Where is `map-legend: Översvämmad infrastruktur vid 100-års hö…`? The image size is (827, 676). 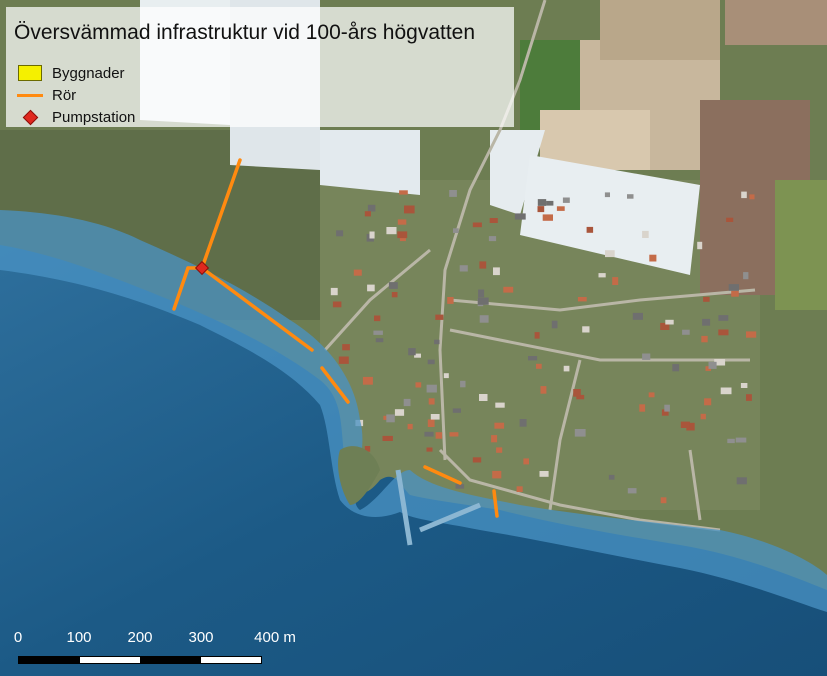
map-legend: Översvämmad infrastruktur vid 100-års hö… is located at coordinates (260, 67).